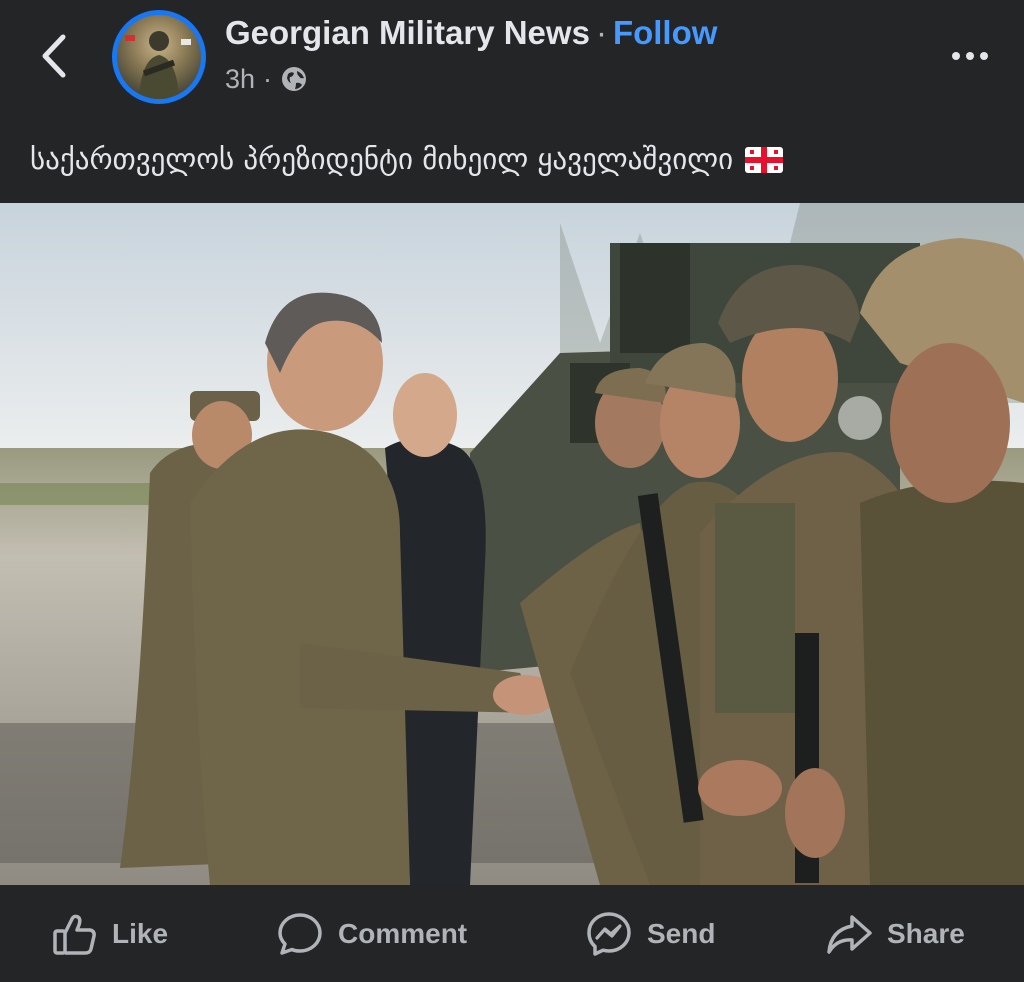 This screenshot has height=982, width=1024. Describe the element at coordinates (512, 60) in the screenshot. I see `post-header: Georgian Military News · Follow 3h ·` at that location.